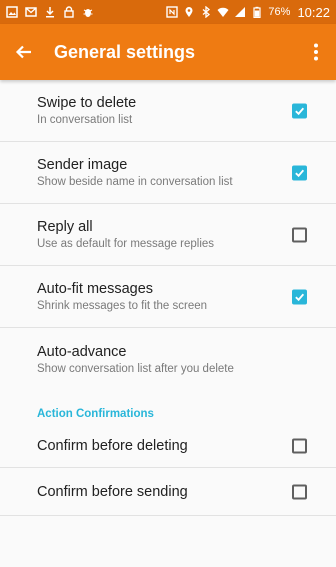 The width and height of the screenshot is (336, 567). I want to click on status-icons-right: 76% 10:22, so click(248, 12).